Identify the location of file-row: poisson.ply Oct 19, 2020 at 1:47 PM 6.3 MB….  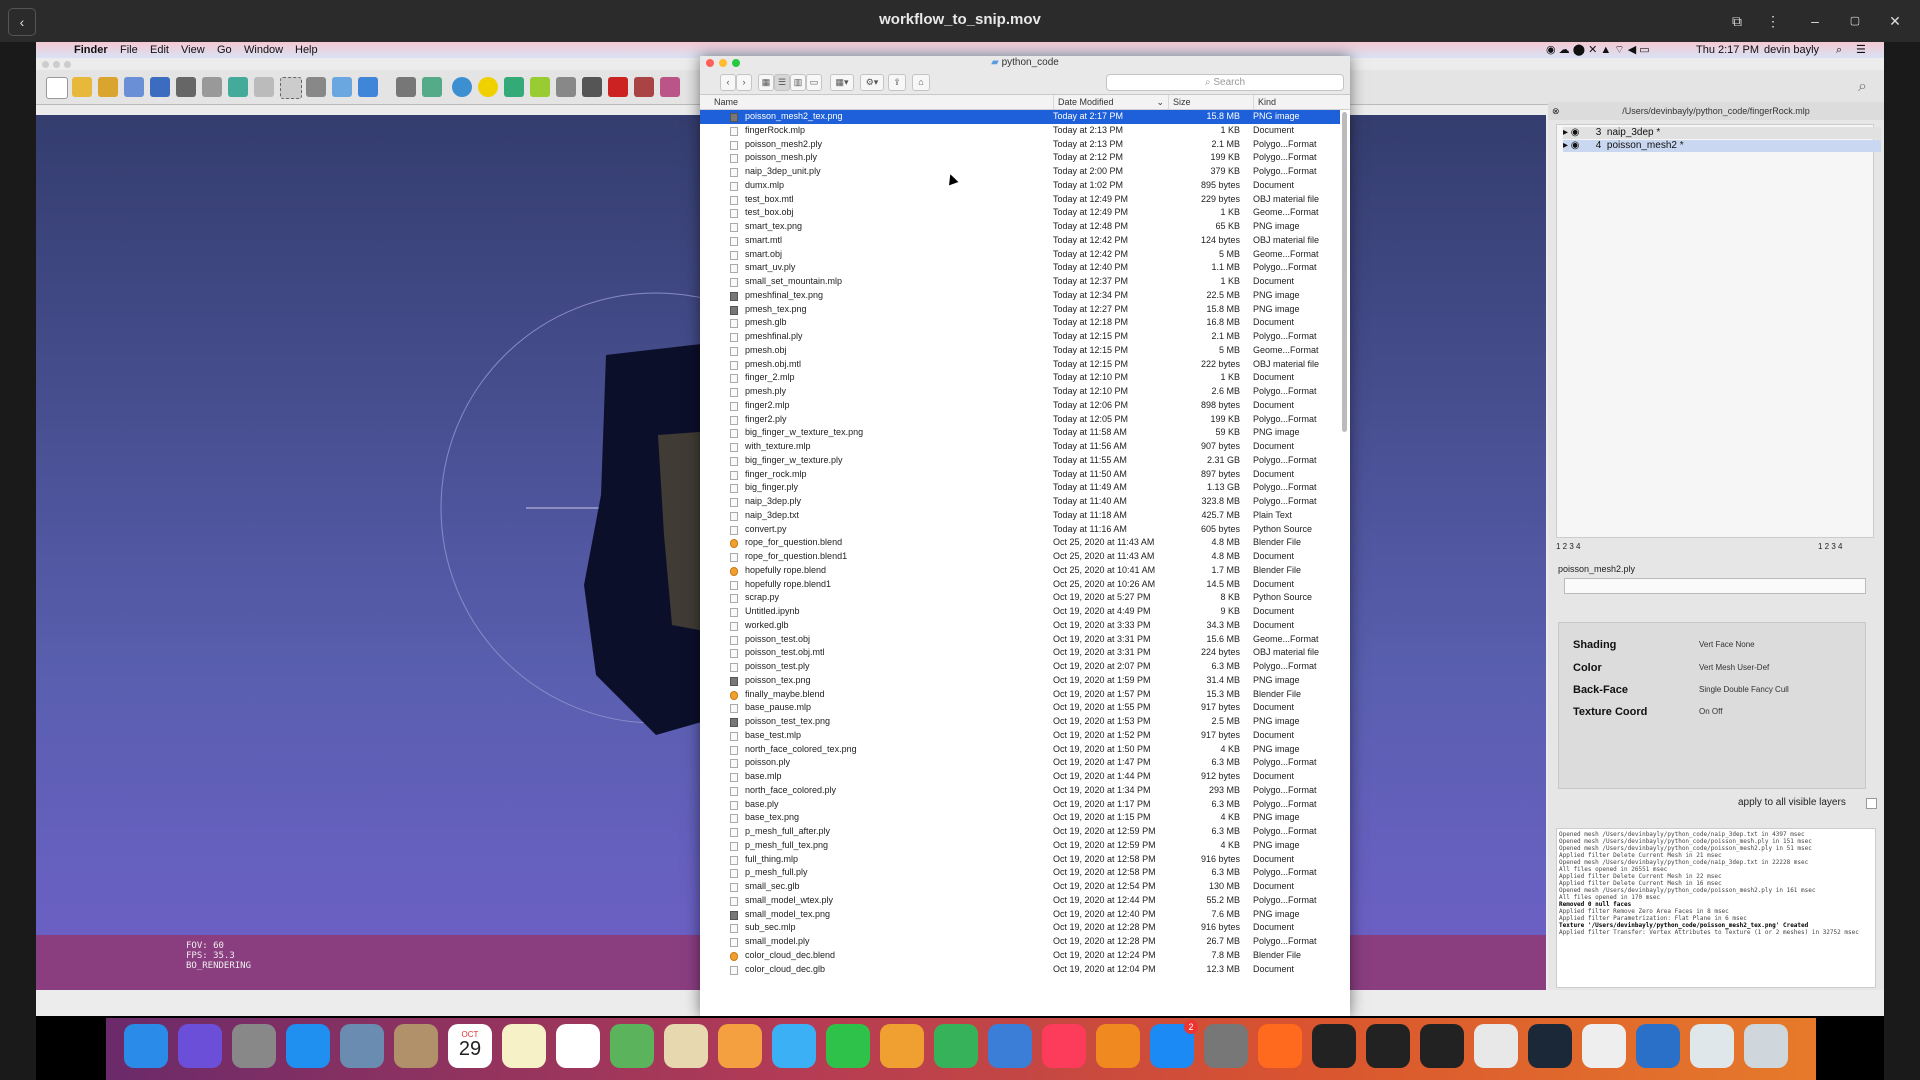
(1020, 763).